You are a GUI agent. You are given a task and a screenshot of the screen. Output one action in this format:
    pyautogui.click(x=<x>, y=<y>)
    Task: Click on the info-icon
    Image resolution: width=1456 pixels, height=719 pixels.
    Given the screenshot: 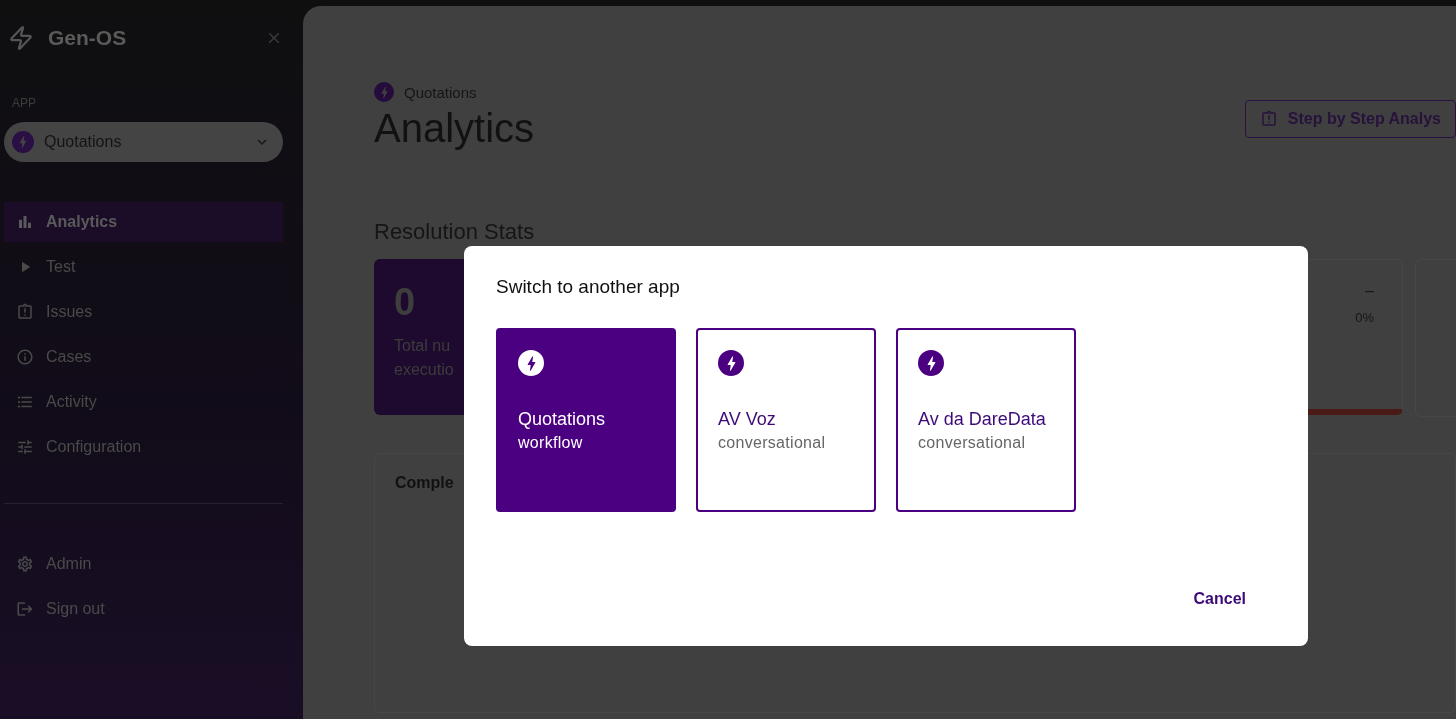 What is the action you would take?
    pyautogui.click(x=25, y=357)
    